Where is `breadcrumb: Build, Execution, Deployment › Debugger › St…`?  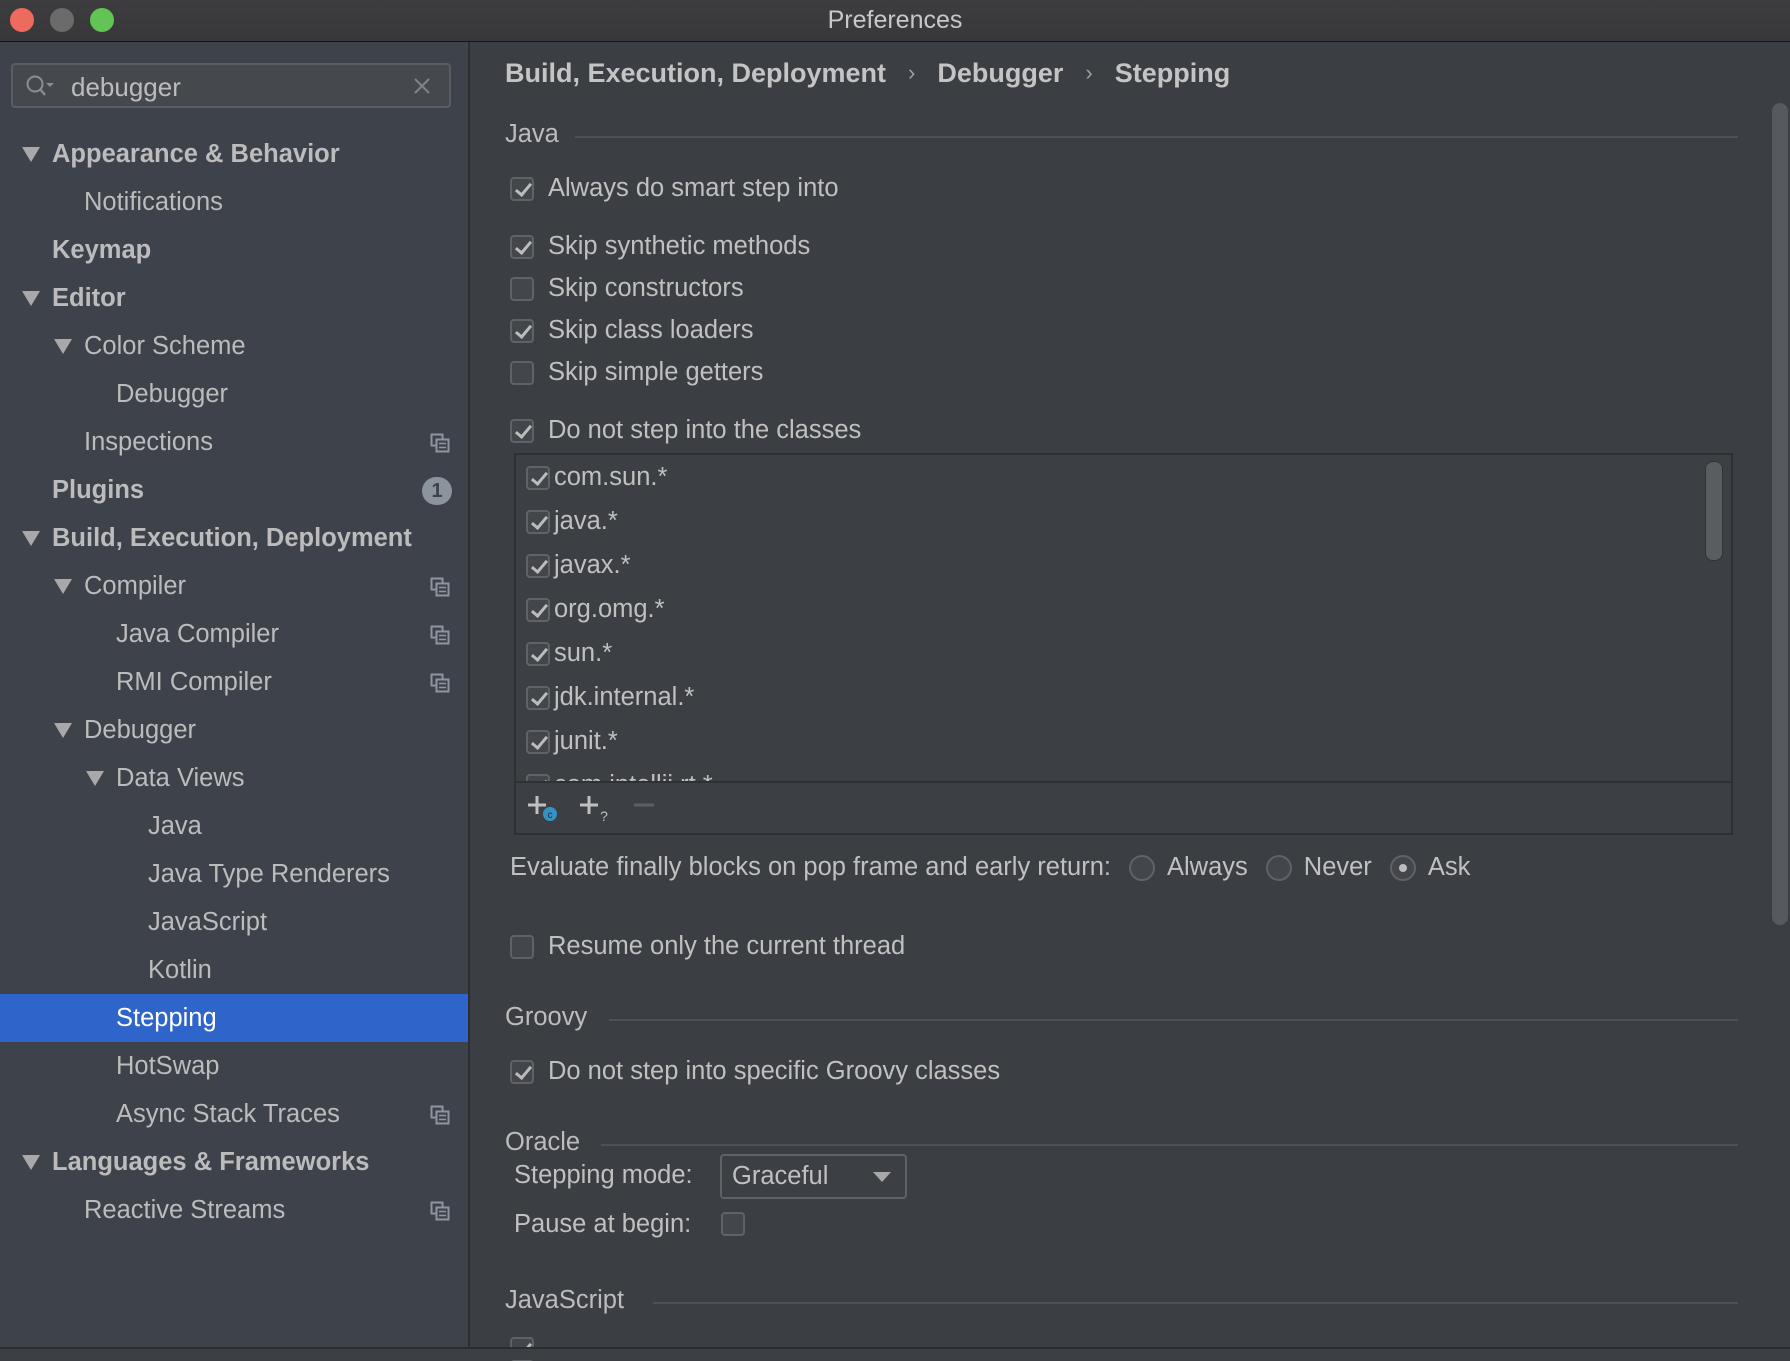 breadcrumb: Build, Execution, Deployment › Debugger › St… is located at coordinates (867, 73).